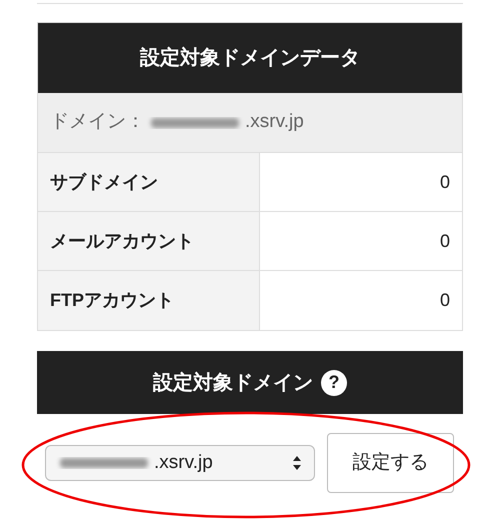 The width and height of the screenshot is (500, 524). I want to click on domain-suffix: .xsrv.jp, so click(274, 122).